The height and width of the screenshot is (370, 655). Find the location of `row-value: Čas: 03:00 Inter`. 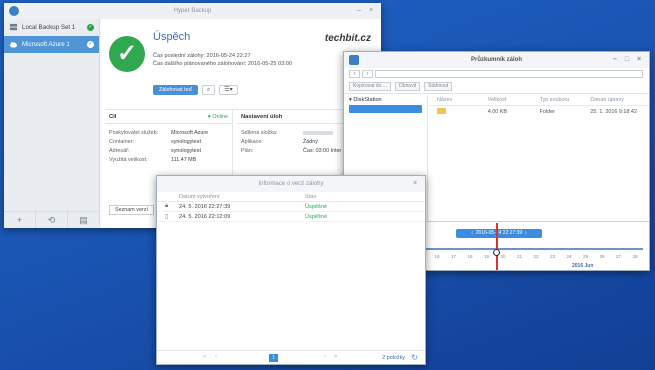

row-value: Čas: 03:00 Inter is located at coordinates (322, 150).